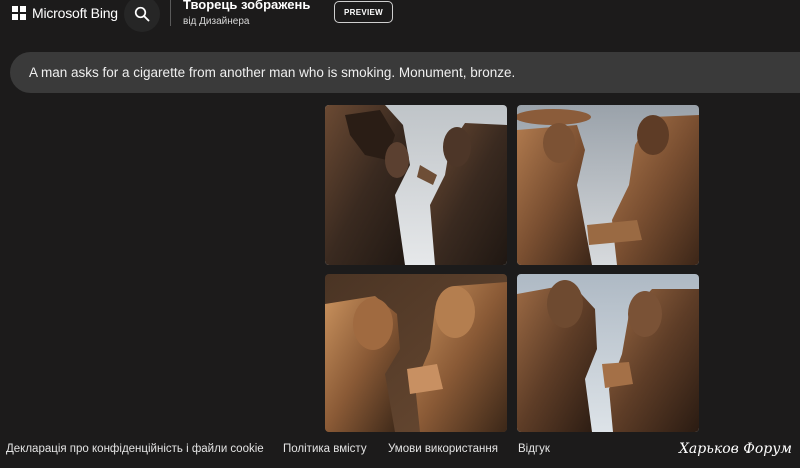  Describe the element at coordinates (247, 6) in the screenshot. I see `page-title: Творець зображень` at that location.